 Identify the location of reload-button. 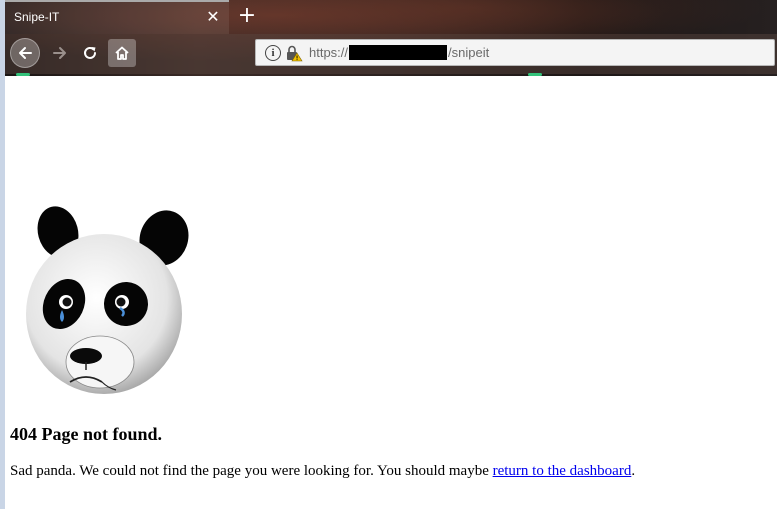
(90, 53).